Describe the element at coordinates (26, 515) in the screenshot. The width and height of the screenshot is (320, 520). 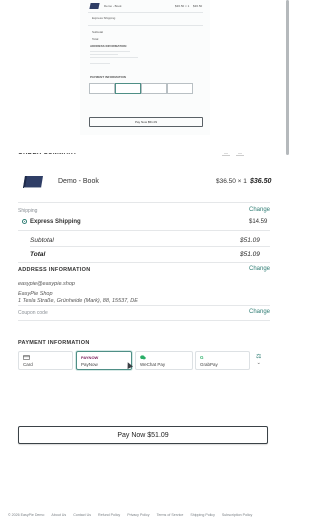
I see `footer-copyright: © 2026 EasyPie Demo` at that location.